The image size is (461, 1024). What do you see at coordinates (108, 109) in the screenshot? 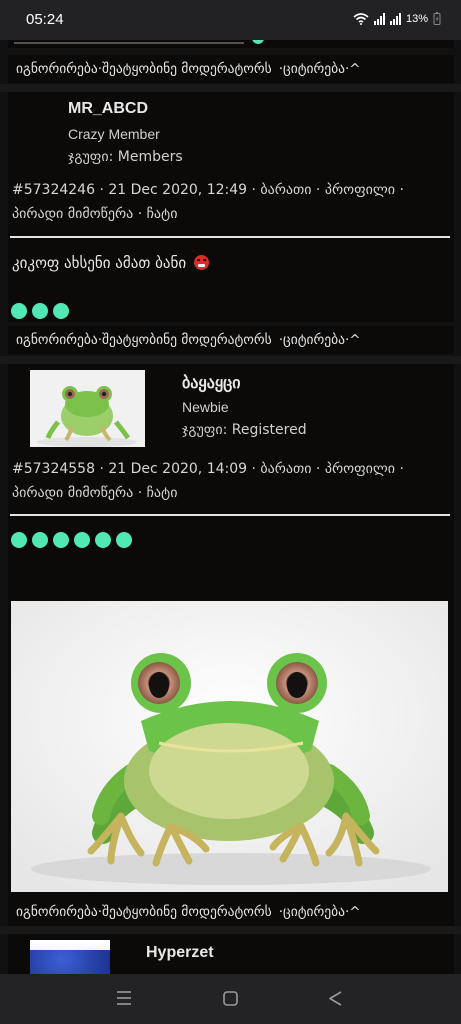
I see `post-username: MR_ABCD` at bounding box center [108, 109].